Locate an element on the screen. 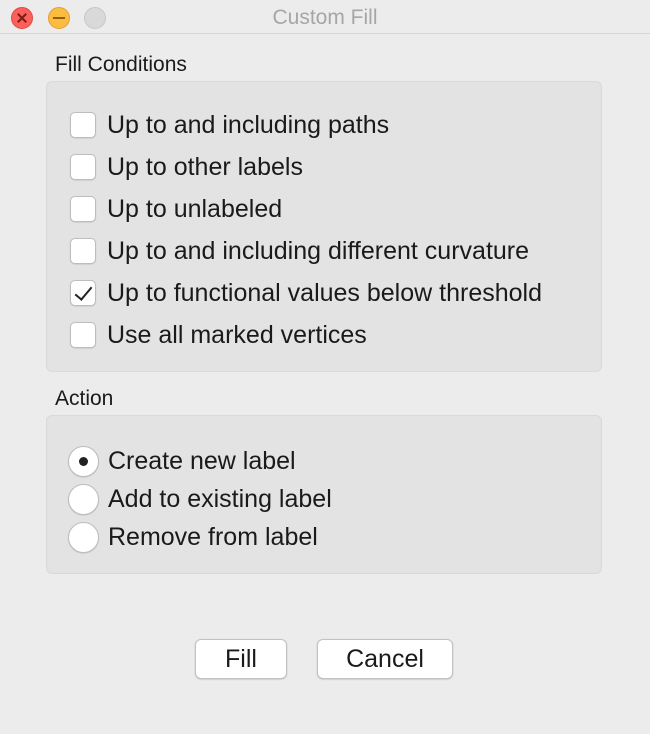 The image size is (650, 734). checkbox-label: Use all marked vertices is located at coordinates (237, 334).